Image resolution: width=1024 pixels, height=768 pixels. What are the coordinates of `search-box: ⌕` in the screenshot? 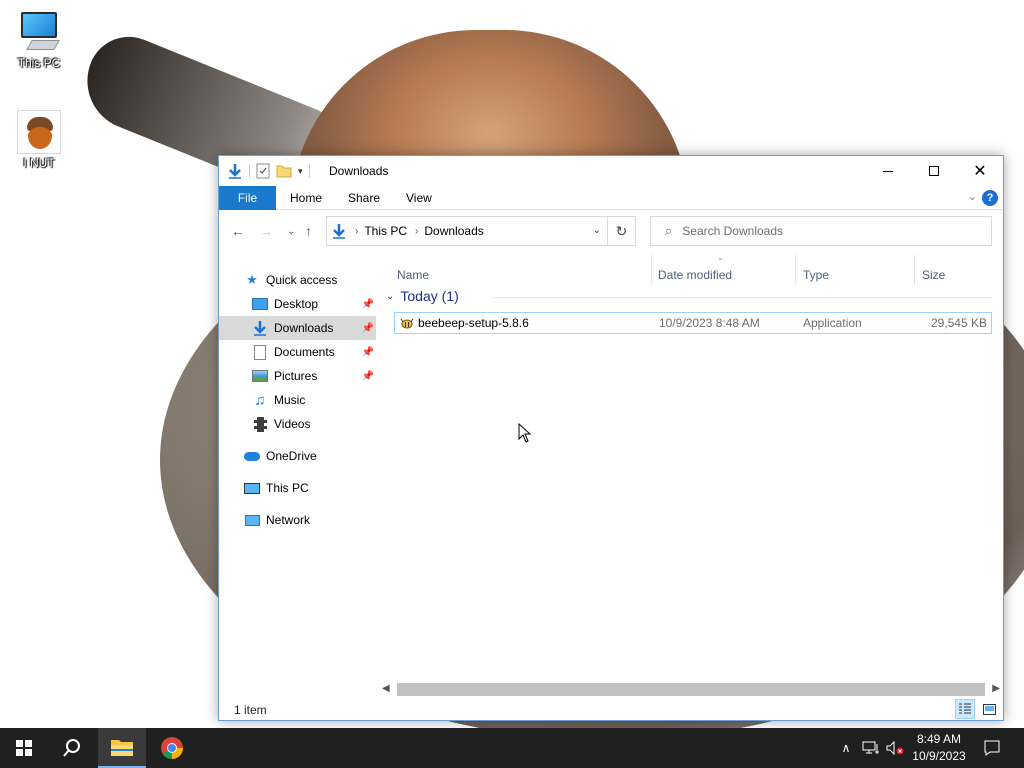 It's located at (821, 231).